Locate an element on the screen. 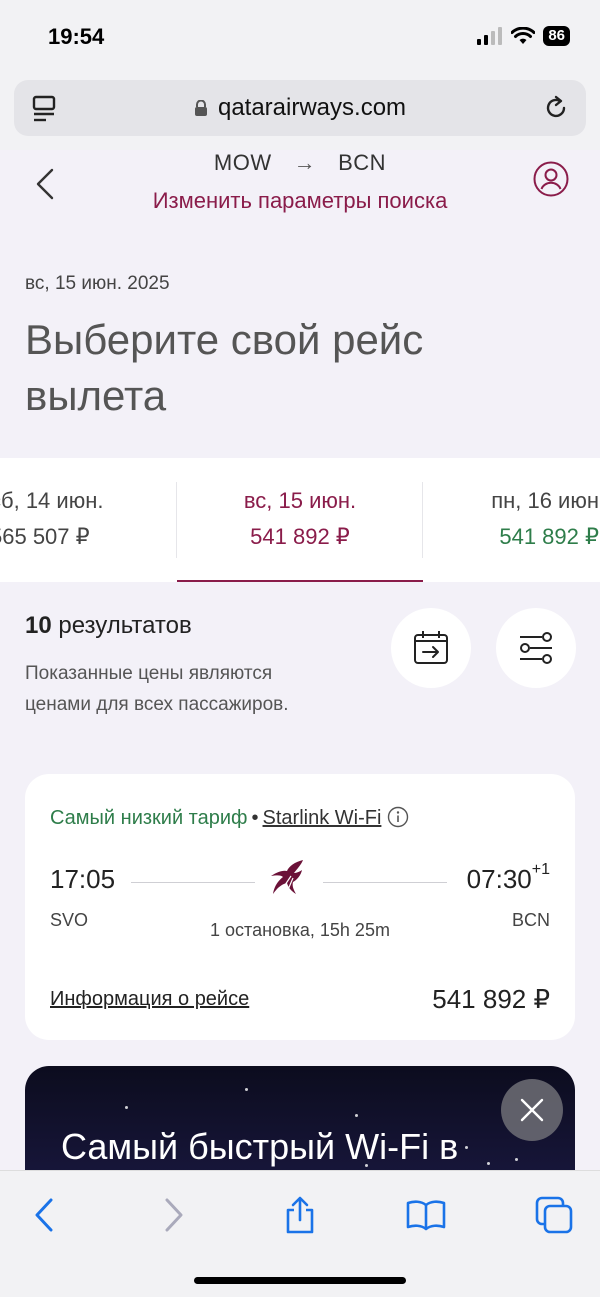 The height and width of the screenshot is (1297, 600). bookmarks-button is located at coordinates (426, 1215).